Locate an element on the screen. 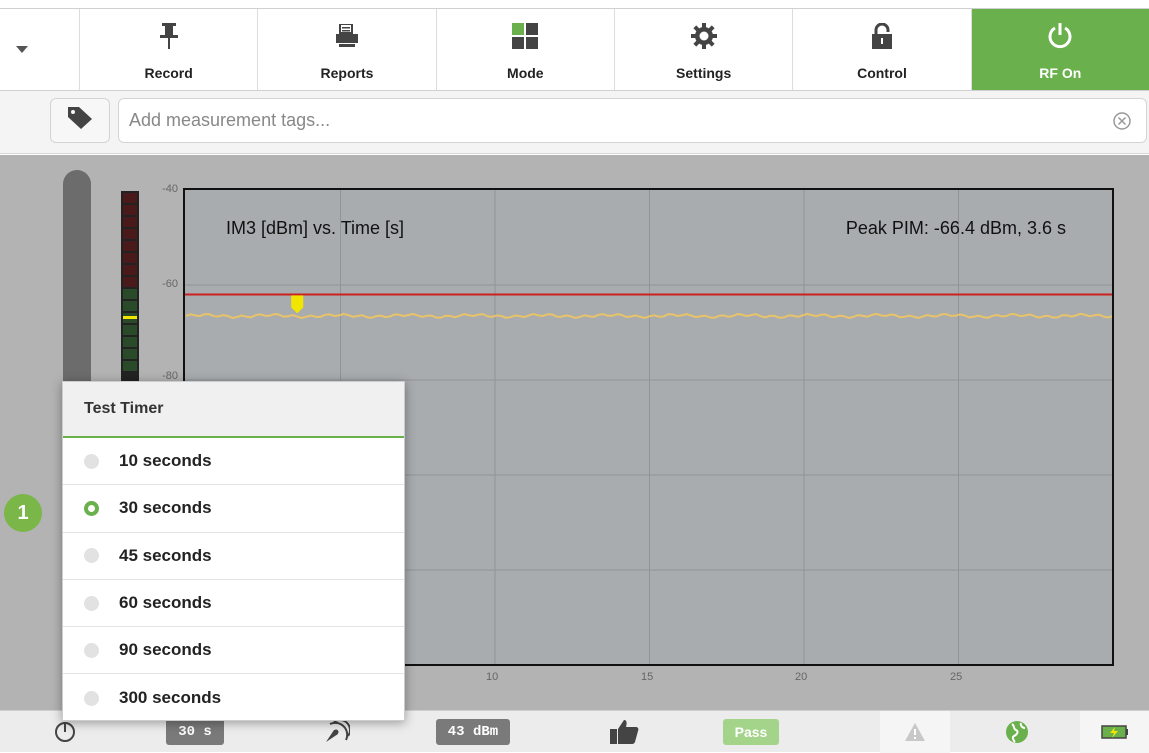 The height and width of the screenshot is (753, 1149). timer-option-45: 45 seconds is located at coordinates (233, 556).